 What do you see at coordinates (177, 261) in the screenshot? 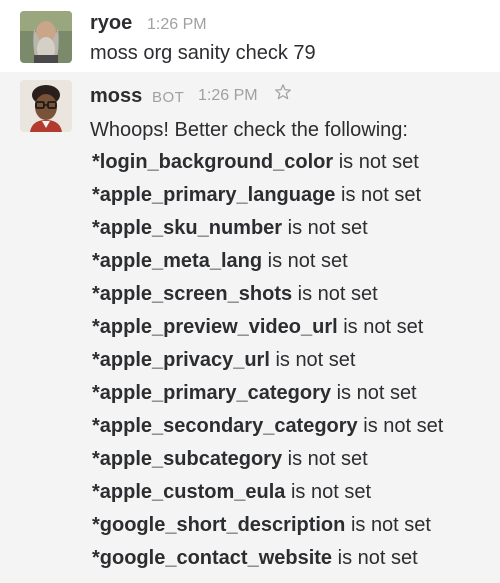
I see `field-name: *apple_meta_lang` at bounding box center [177, 261].